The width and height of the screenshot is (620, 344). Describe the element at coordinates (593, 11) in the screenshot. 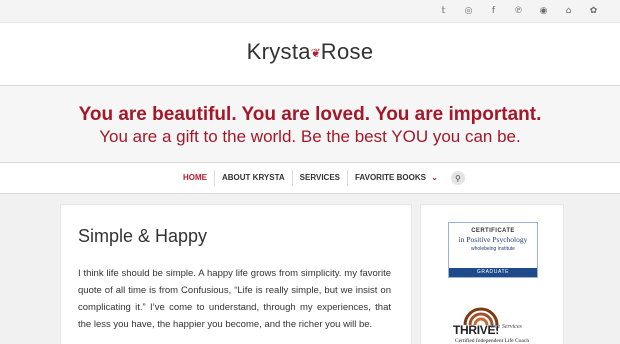

I see `bloglovin-icon: ✿` at that location.